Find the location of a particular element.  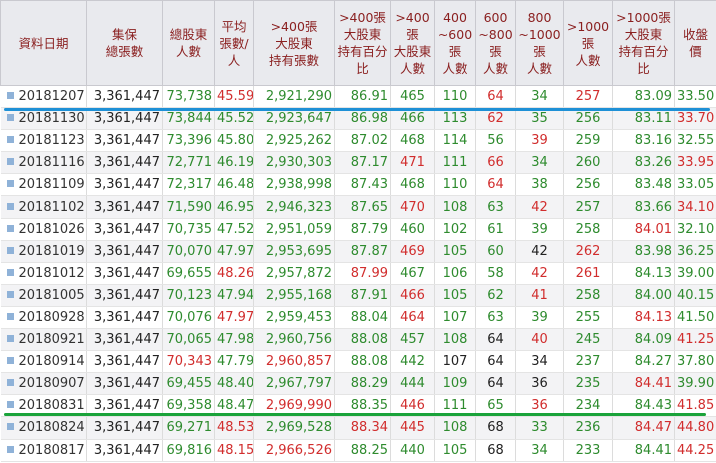

date-cell: 20181207 is located at coordinates (43, 97).